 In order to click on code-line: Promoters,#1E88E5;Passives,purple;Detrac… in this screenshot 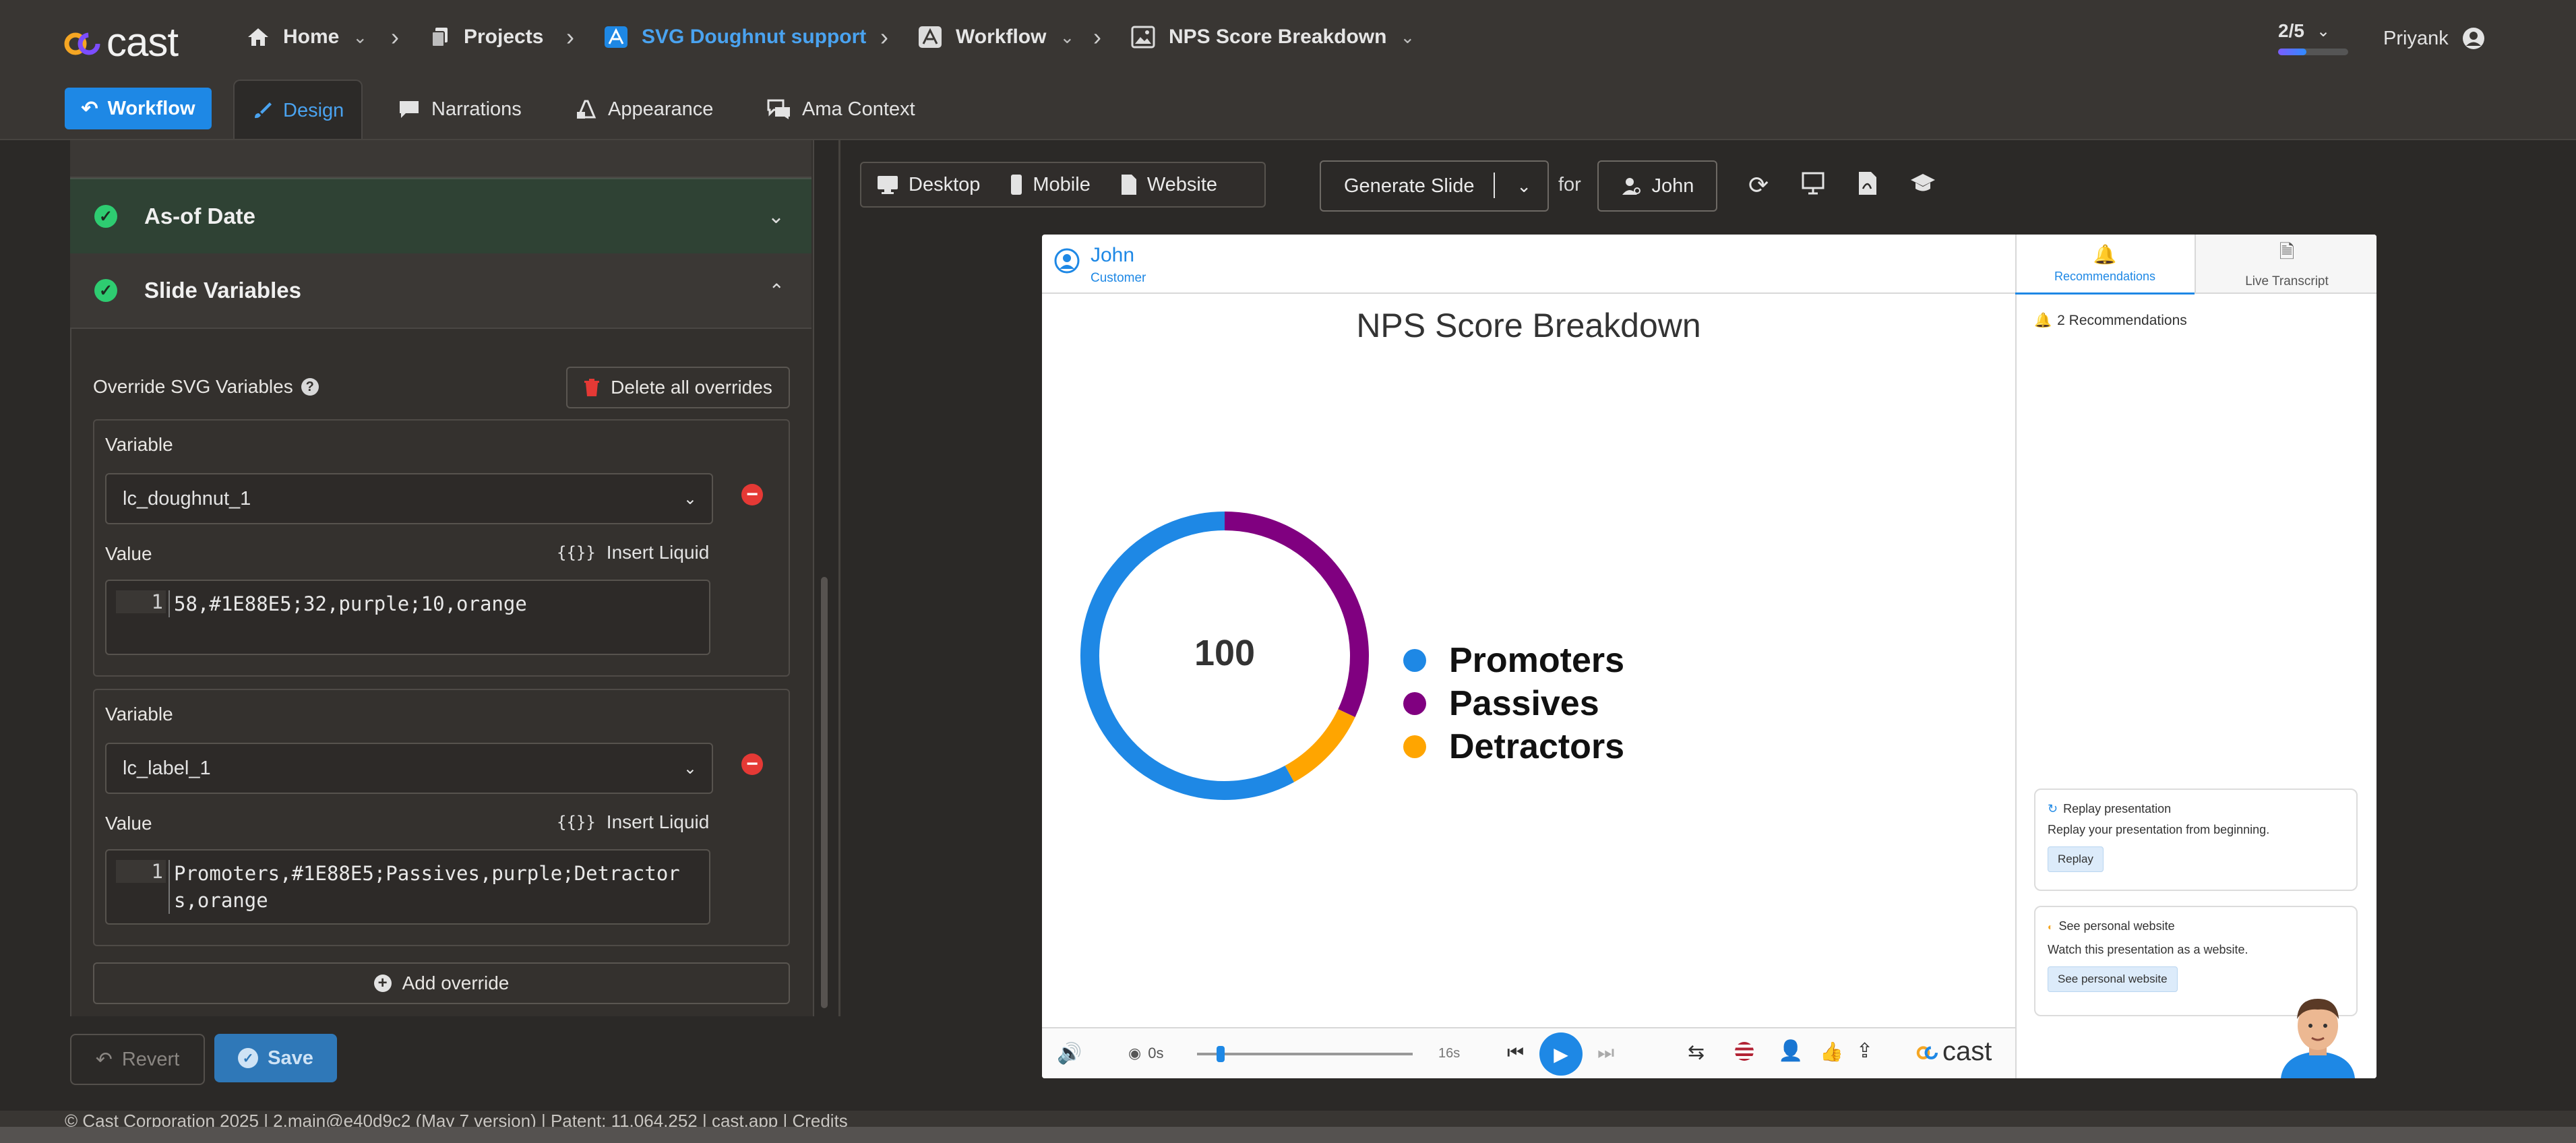, I will do `click(434, 887)`.